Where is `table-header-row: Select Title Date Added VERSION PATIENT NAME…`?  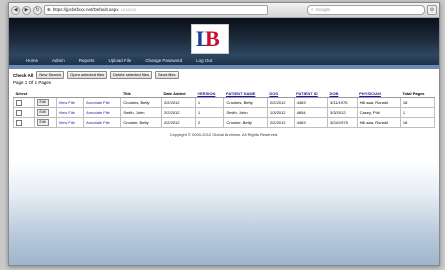 table-header-row: Select Title Date Added VERSION PATIENT NAME… is located at coordinates (224, 94).